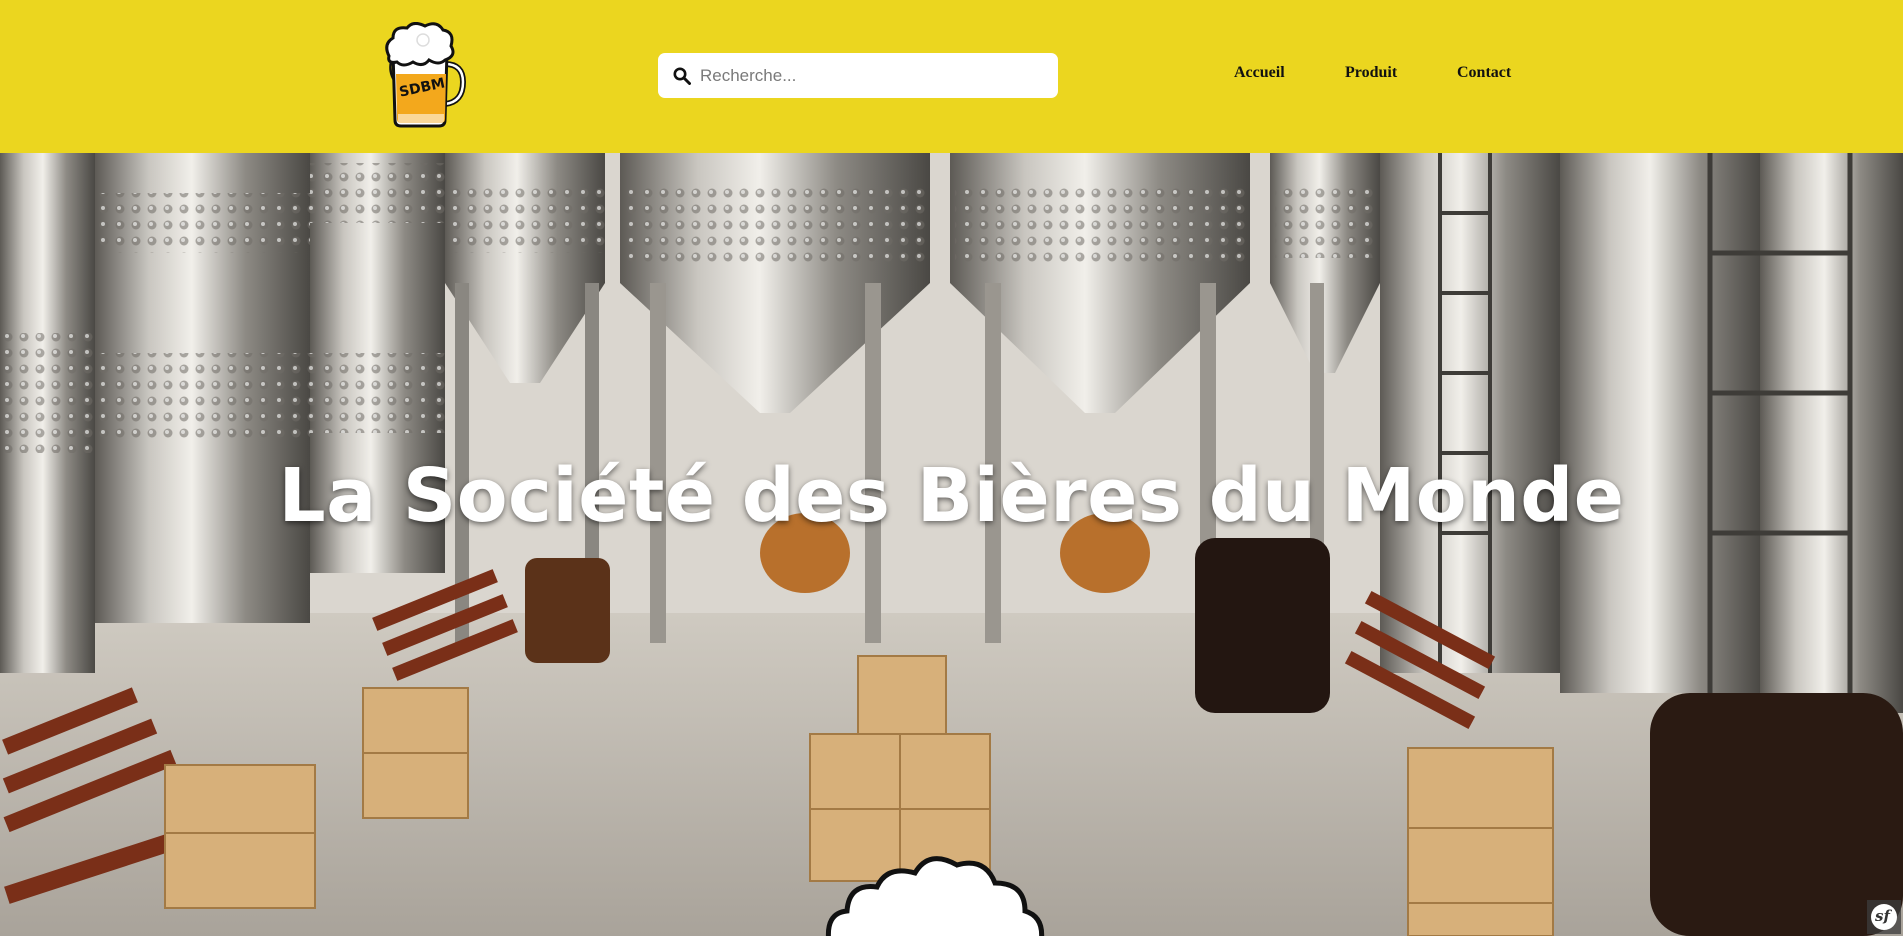  I want to click on nav-link-accueil: Accueil, so click(1259, 73).